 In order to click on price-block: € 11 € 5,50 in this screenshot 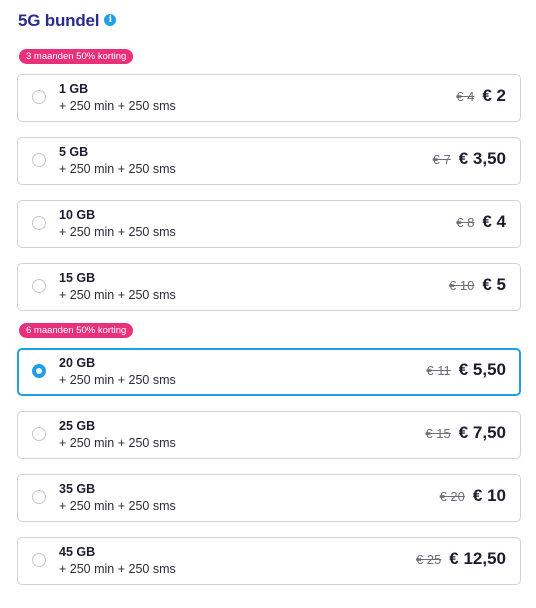, I will do `click(466, 370)`.